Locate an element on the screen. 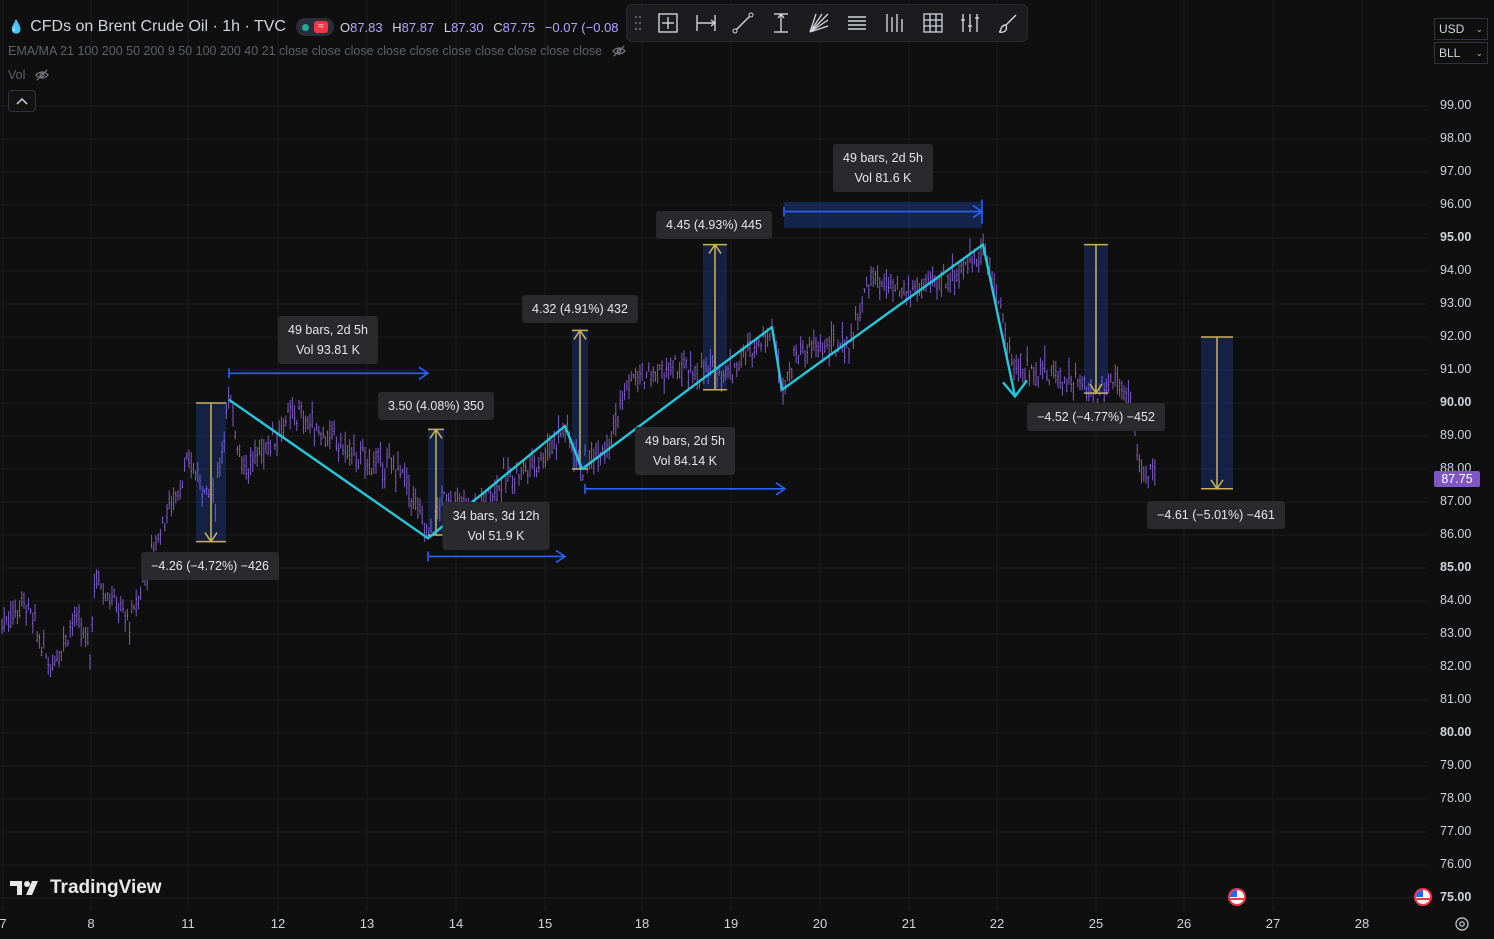 The image size is (1494, 939). trend-line-button is located at coordinates (744, 23).